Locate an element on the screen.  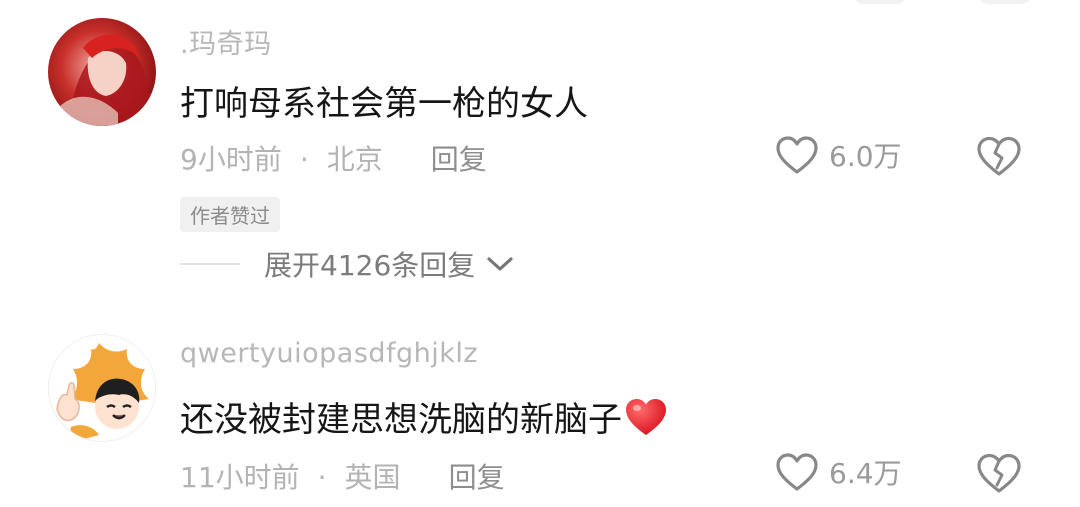
comment-text-body: 还没被封建思想洗脑的新脑子 is located at coordinates (401, 420).